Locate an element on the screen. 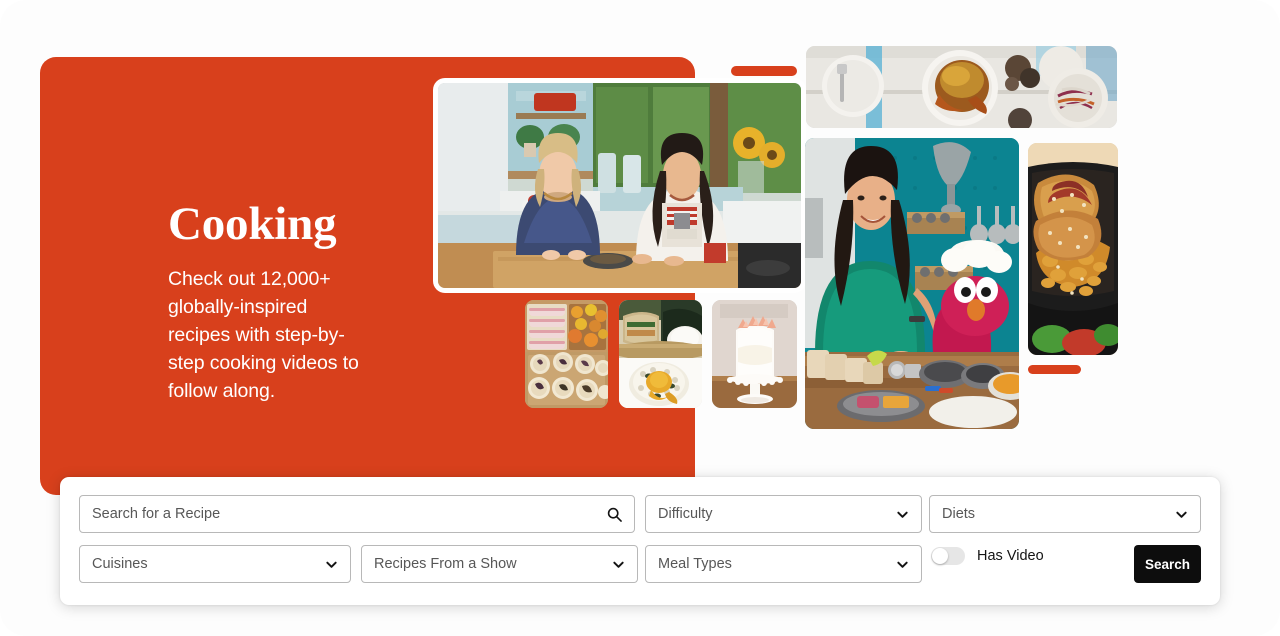 This screenshot has height=636, width=1280. accent-pill-top is located at coordinates (764, 71).